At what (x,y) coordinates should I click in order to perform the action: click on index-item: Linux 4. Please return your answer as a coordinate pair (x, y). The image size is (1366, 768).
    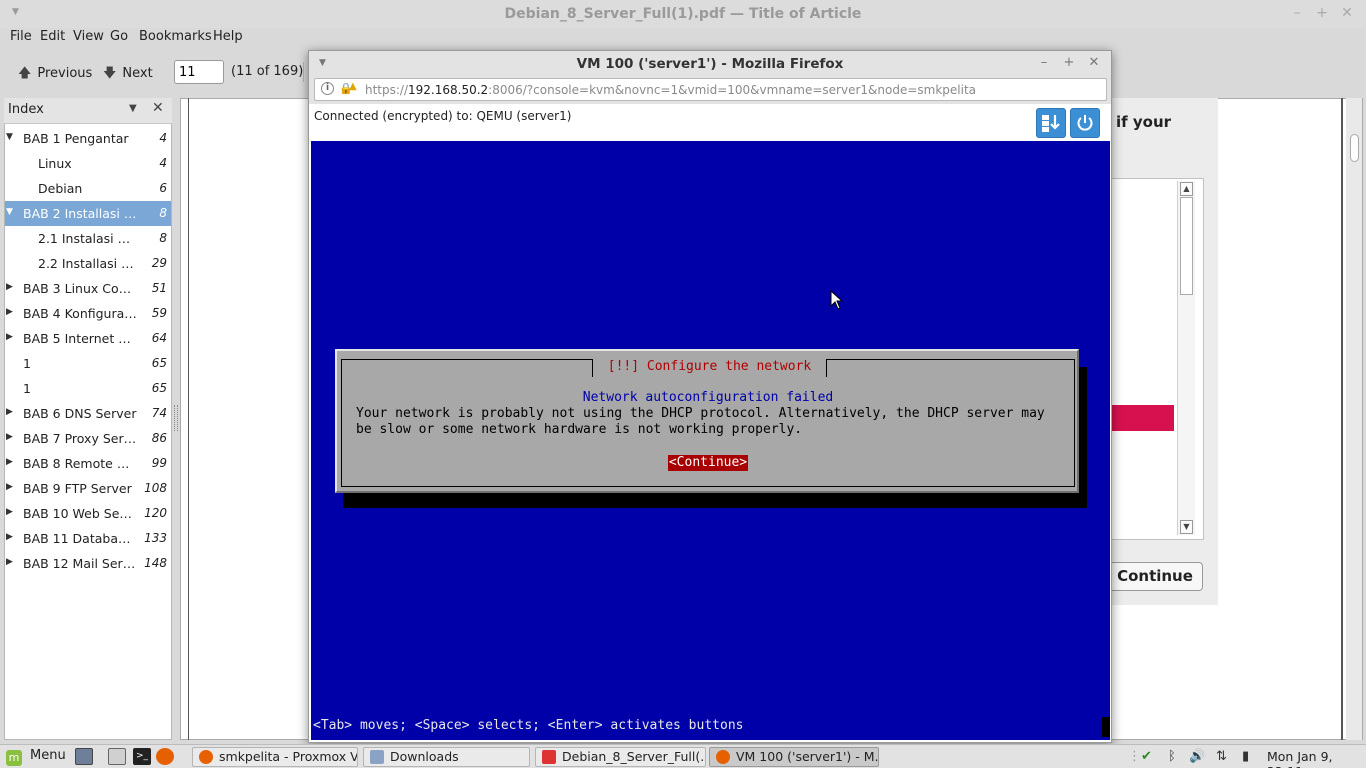
    Looking at the image, I should click on (88, 163).